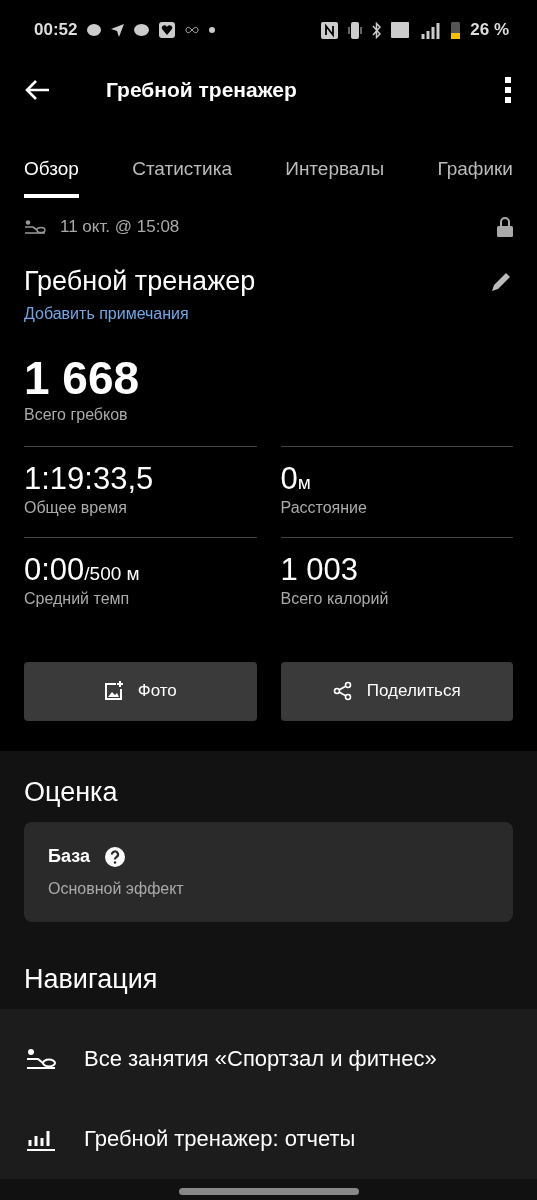 The width and height of the screenshot is (537, 1200). I want to click on rating-title: База, so click(69, 857).